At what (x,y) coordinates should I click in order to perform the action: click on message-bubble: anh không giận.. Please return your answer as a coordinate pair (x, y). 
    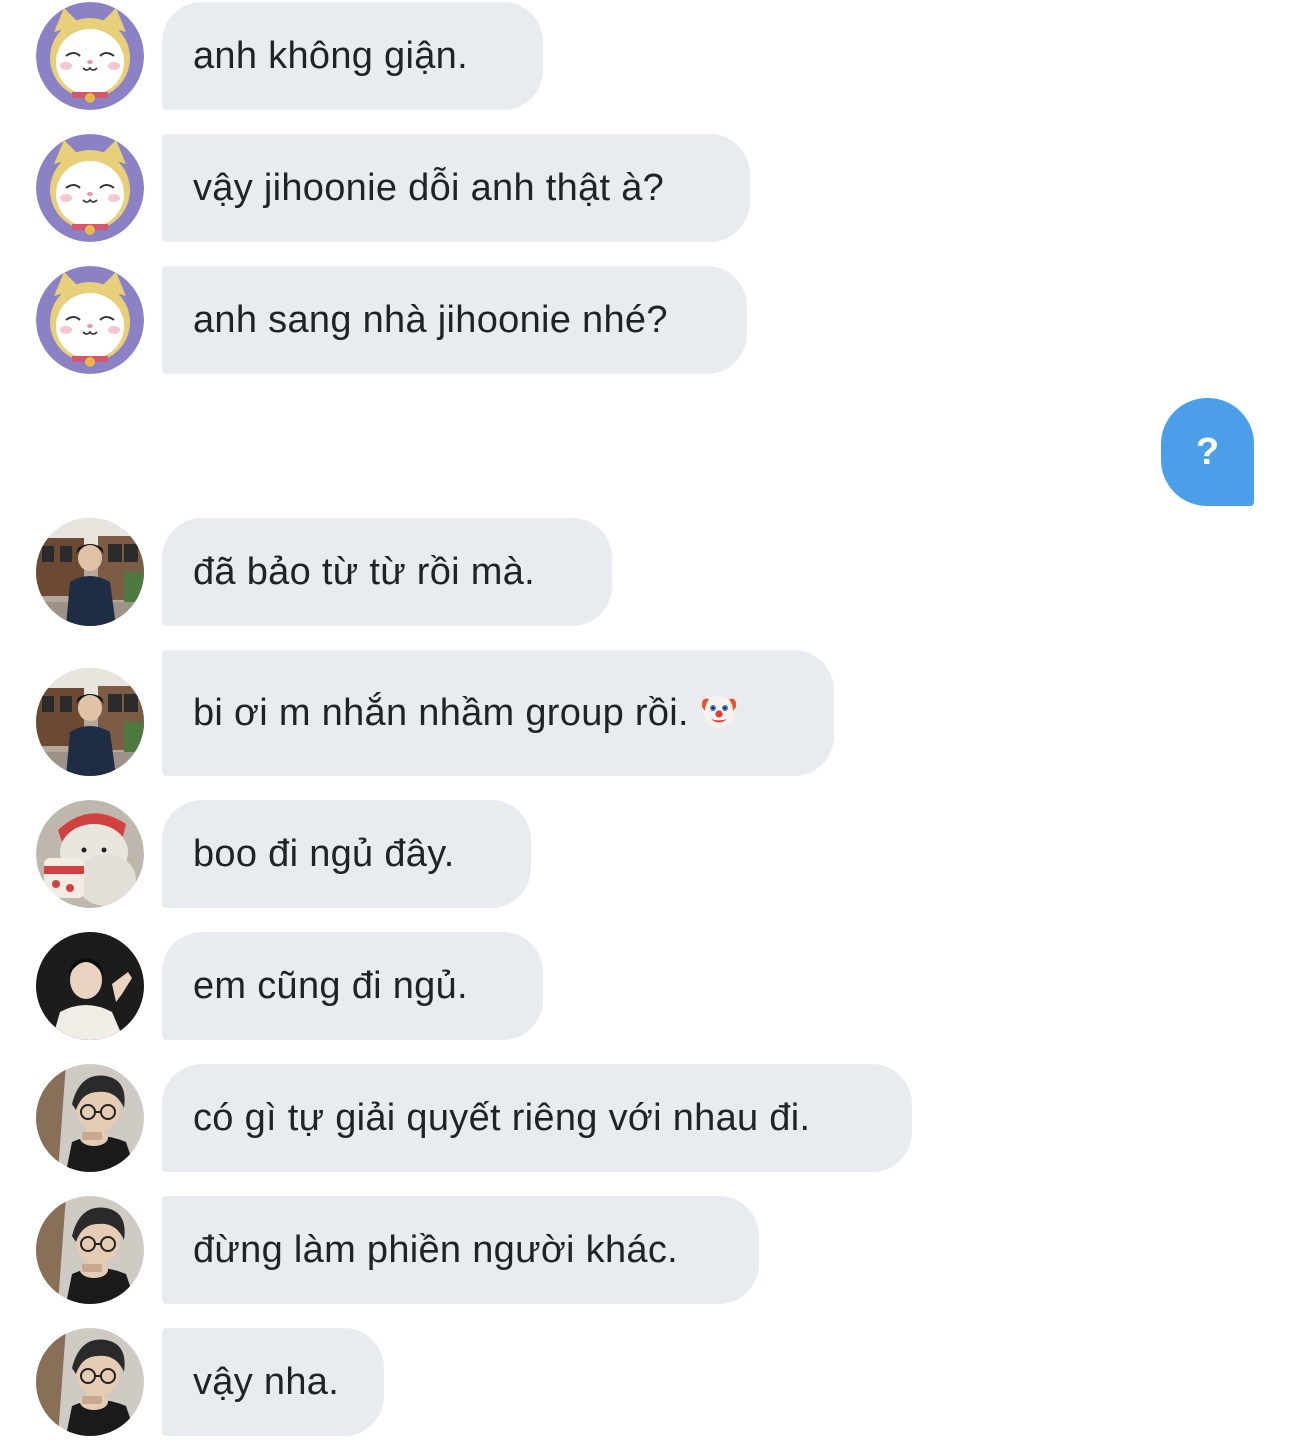
    Looking at the image, I should click on (352, 56).